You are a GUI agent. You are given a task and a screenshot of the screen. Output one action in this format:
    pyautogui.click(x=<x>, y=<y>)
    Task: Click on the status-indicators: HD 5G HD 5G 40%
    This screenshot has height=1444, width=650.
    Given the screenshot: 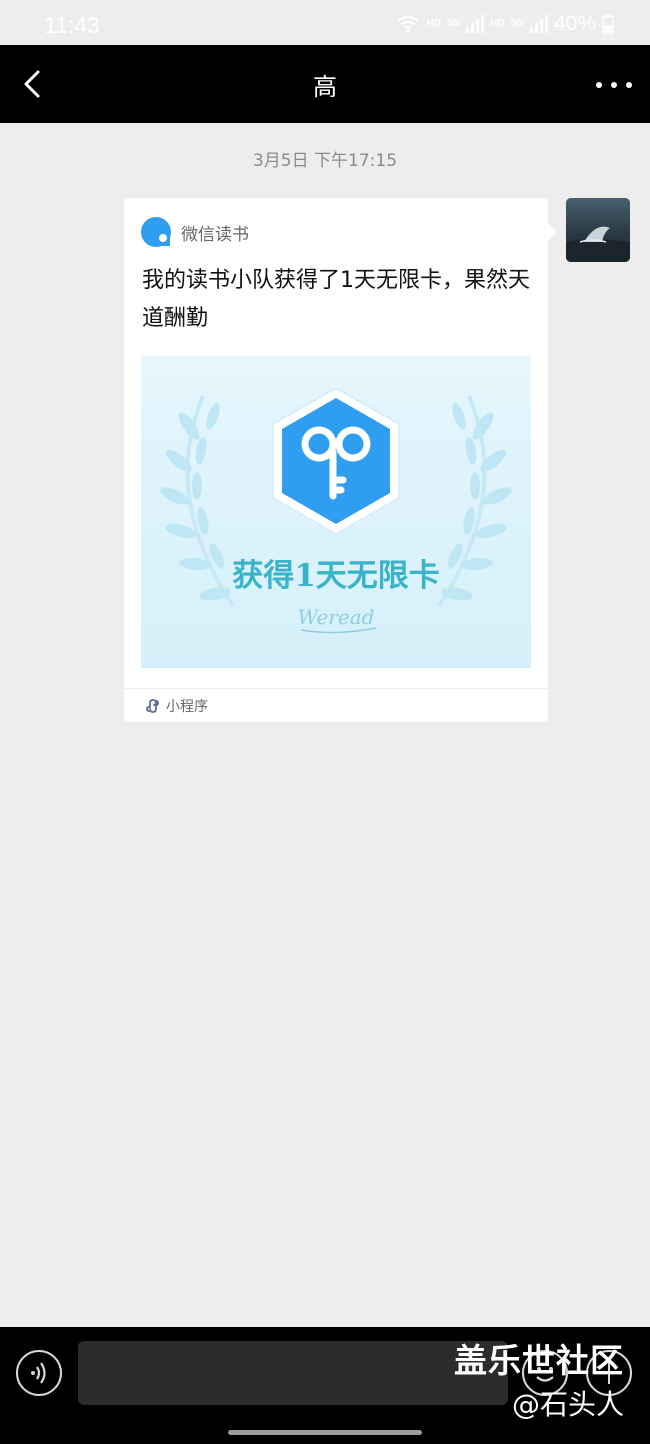 What is the action you would take?
    pyautogui.click(x=505, y=24)
    